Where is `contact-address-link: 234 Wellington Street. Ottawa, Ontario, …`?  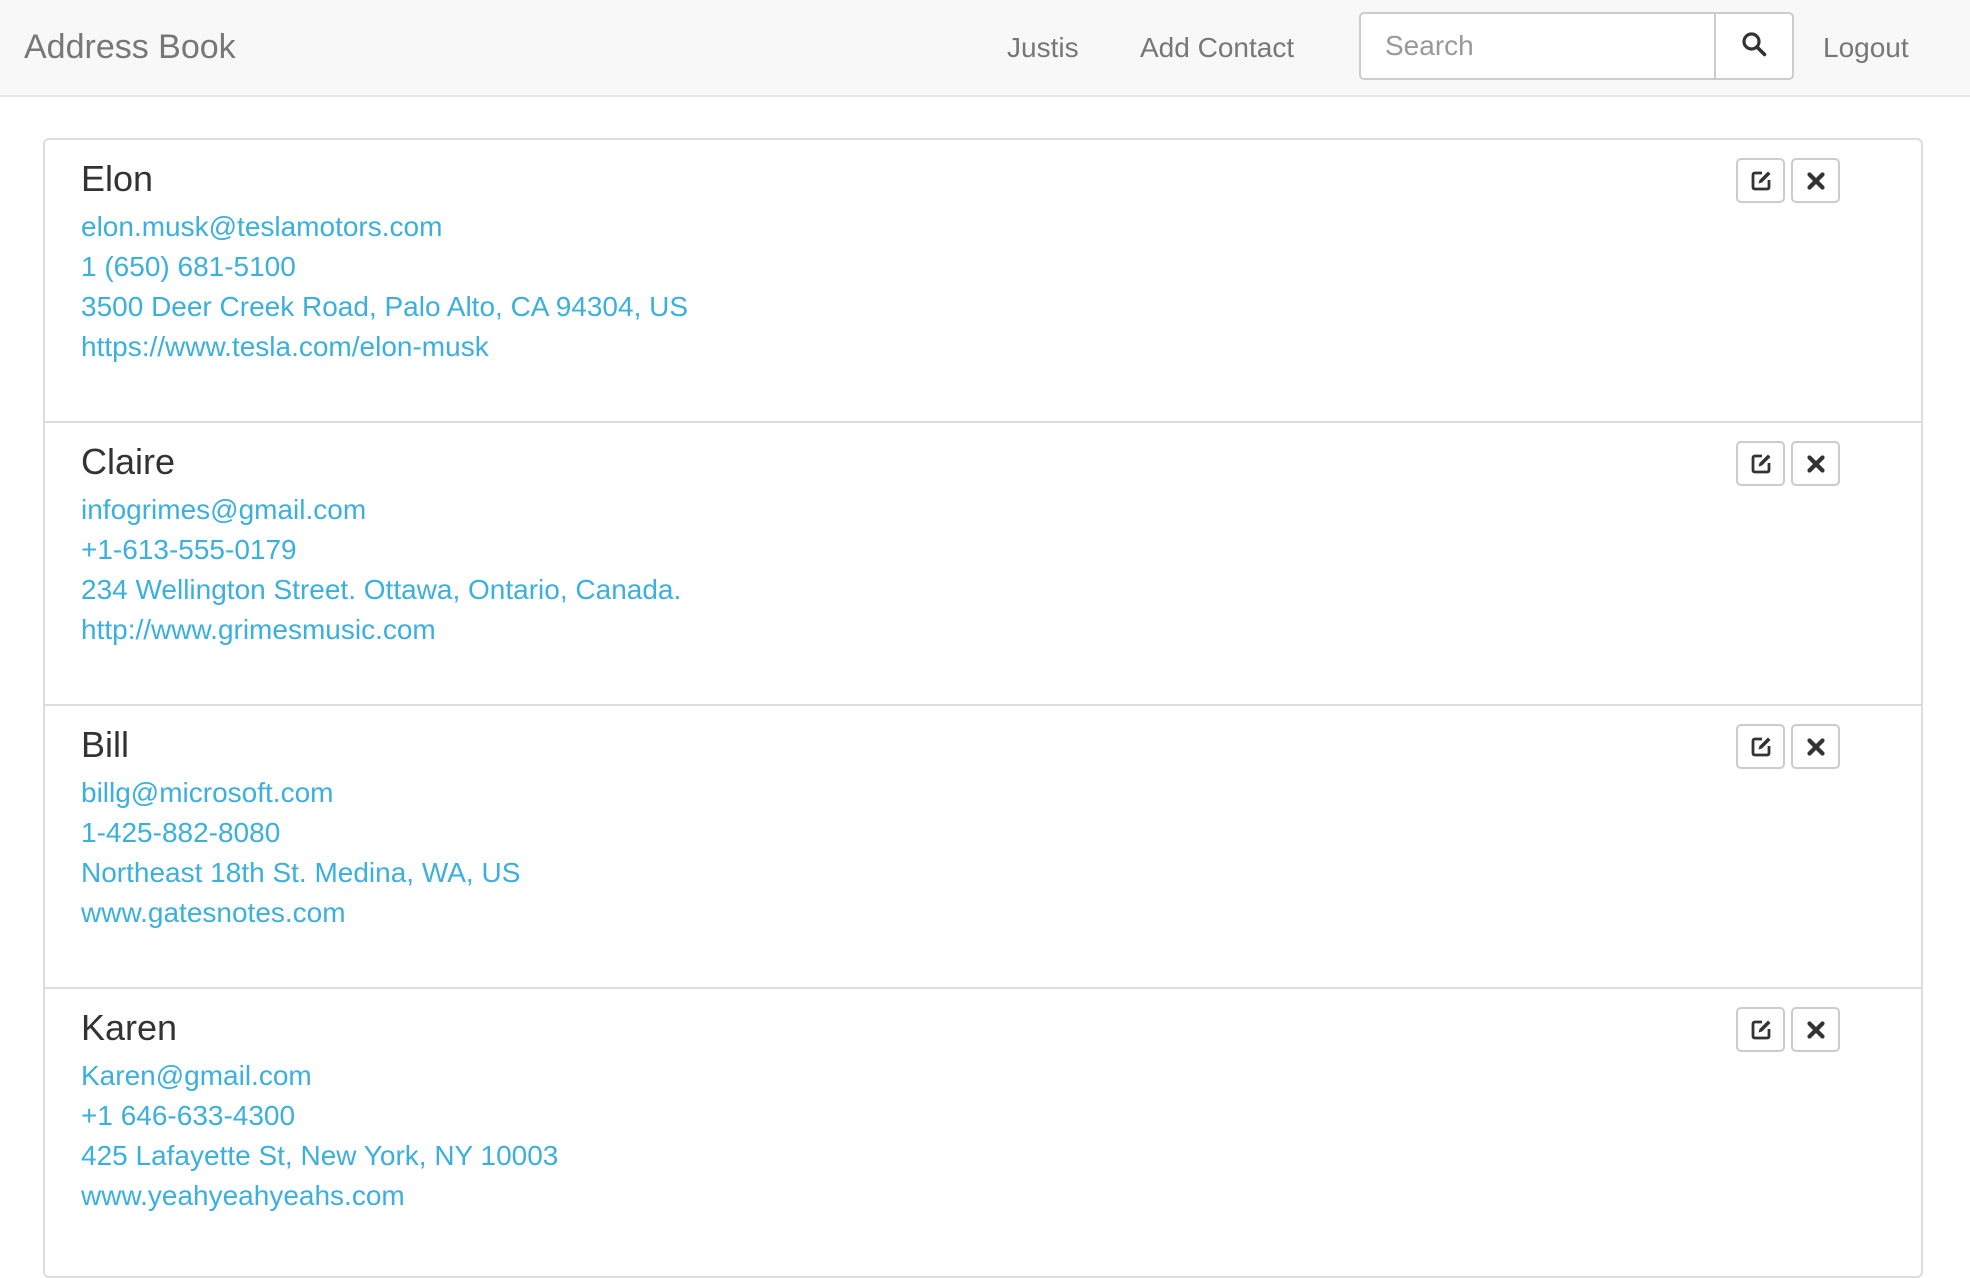
contact-address-link: 234 Wellington Street. Ottawa, Ontario, … is located at coordinates (1001, 590).